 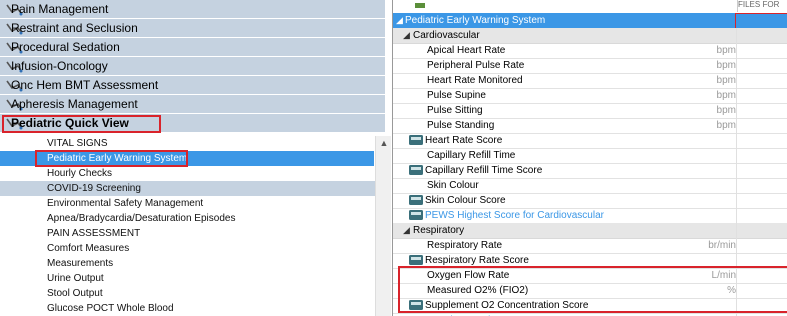 I want to click on section-apnea: Apnea/Bradycardia/Desaturation Episodes, so click(x=187, y=218).